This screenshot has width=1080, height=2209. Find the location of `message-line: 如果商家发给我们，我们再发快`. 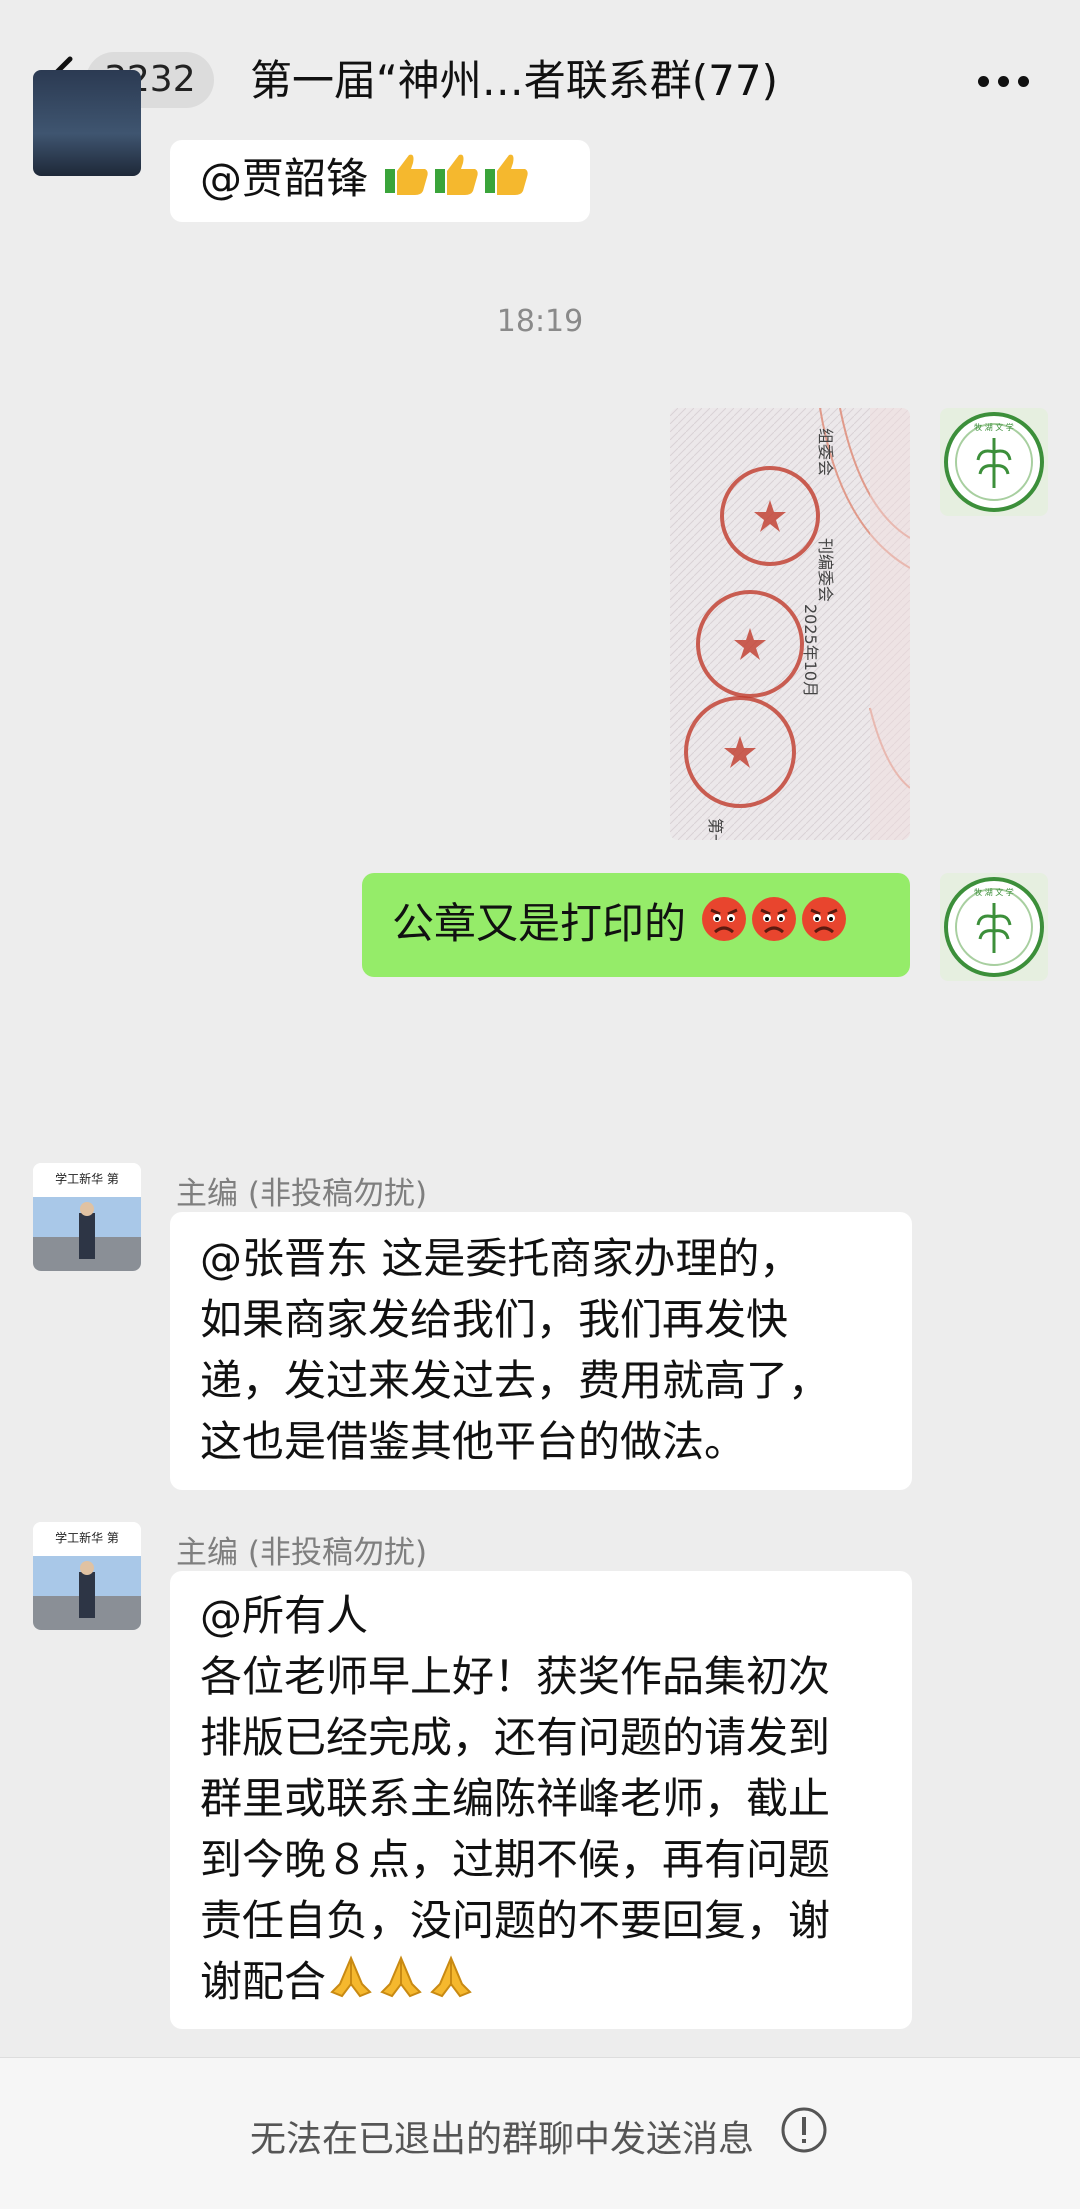

message-line: 如果商家发给我们，我们再发快 is located at coordinates (494, 1319).